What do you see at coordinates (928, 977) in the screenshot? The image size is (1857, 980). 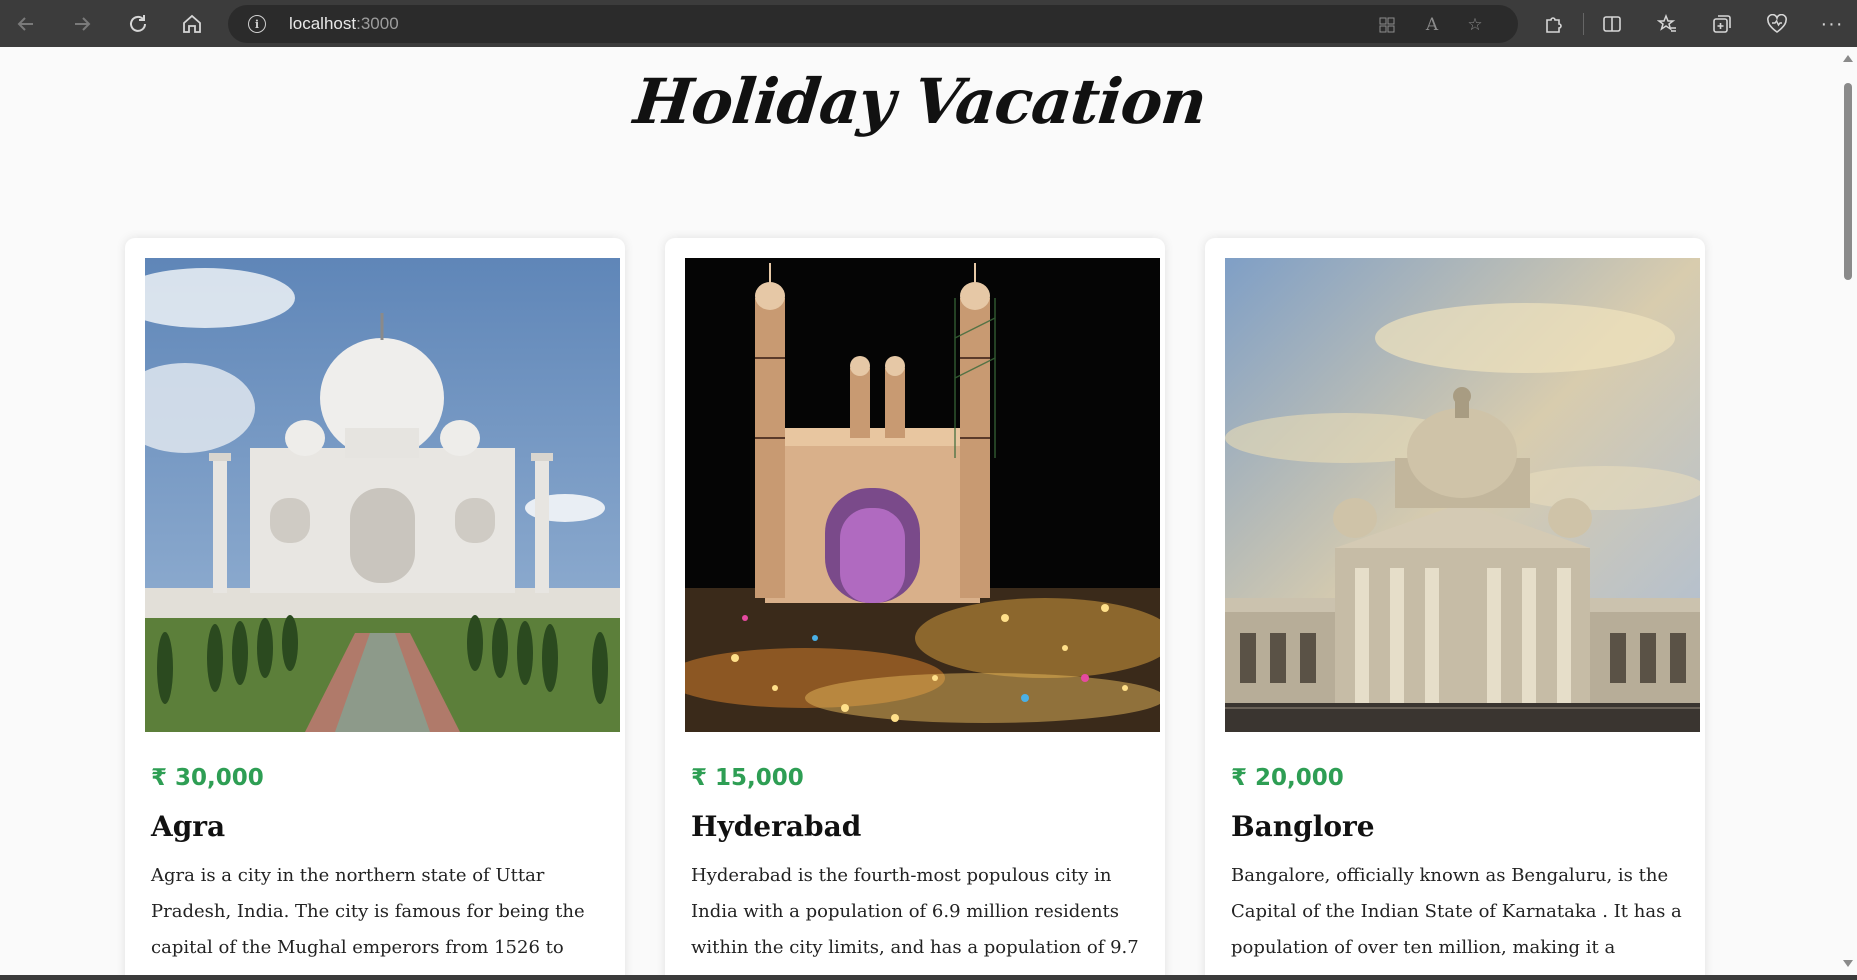 I see `window-bottom-edge` at bounding box center [928, 977].